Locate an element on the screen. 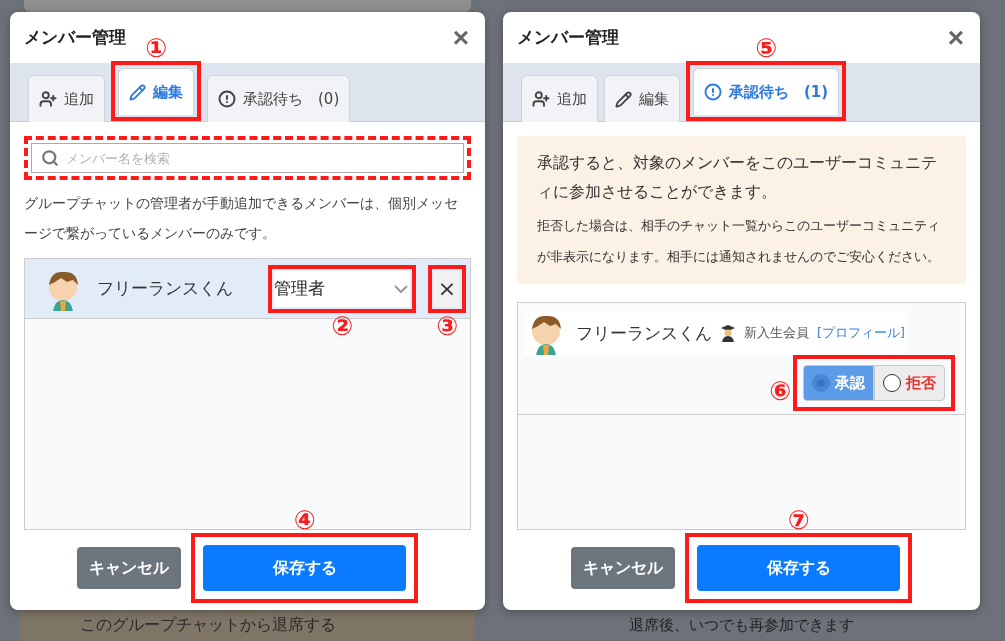 The width and height of the screenshot is (1005, 641). member-rank: 新入生会員 is located at coordinates (776, 333).